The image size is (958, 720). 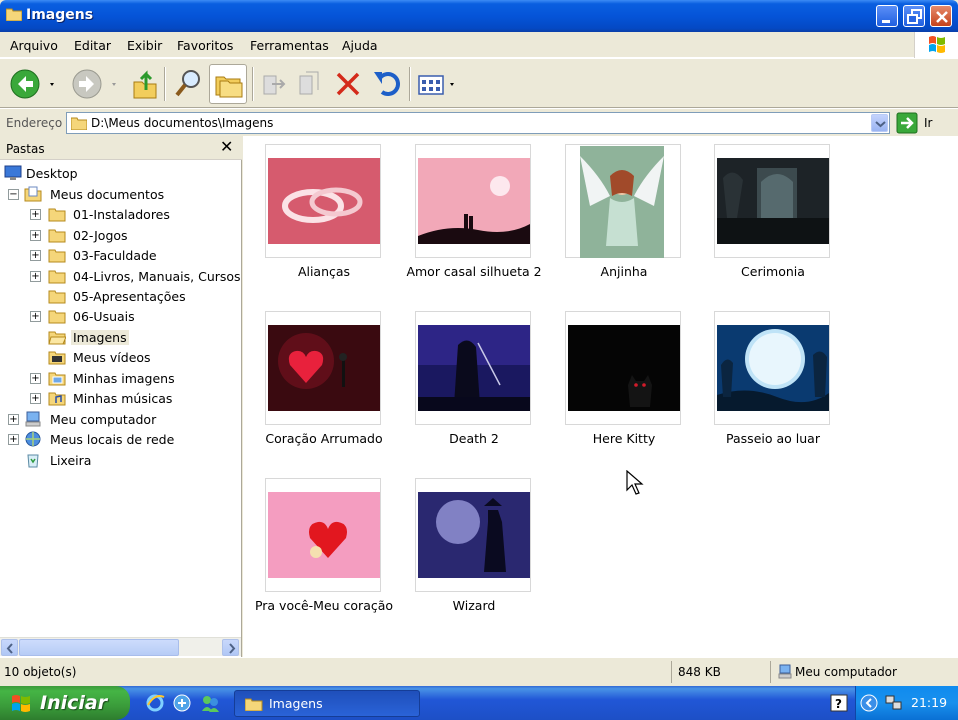 What do you see at coordinates (112, 357) in the screenshot?
I see `tree-item-label: Meus vídeos` at bounding box center [112, 357].